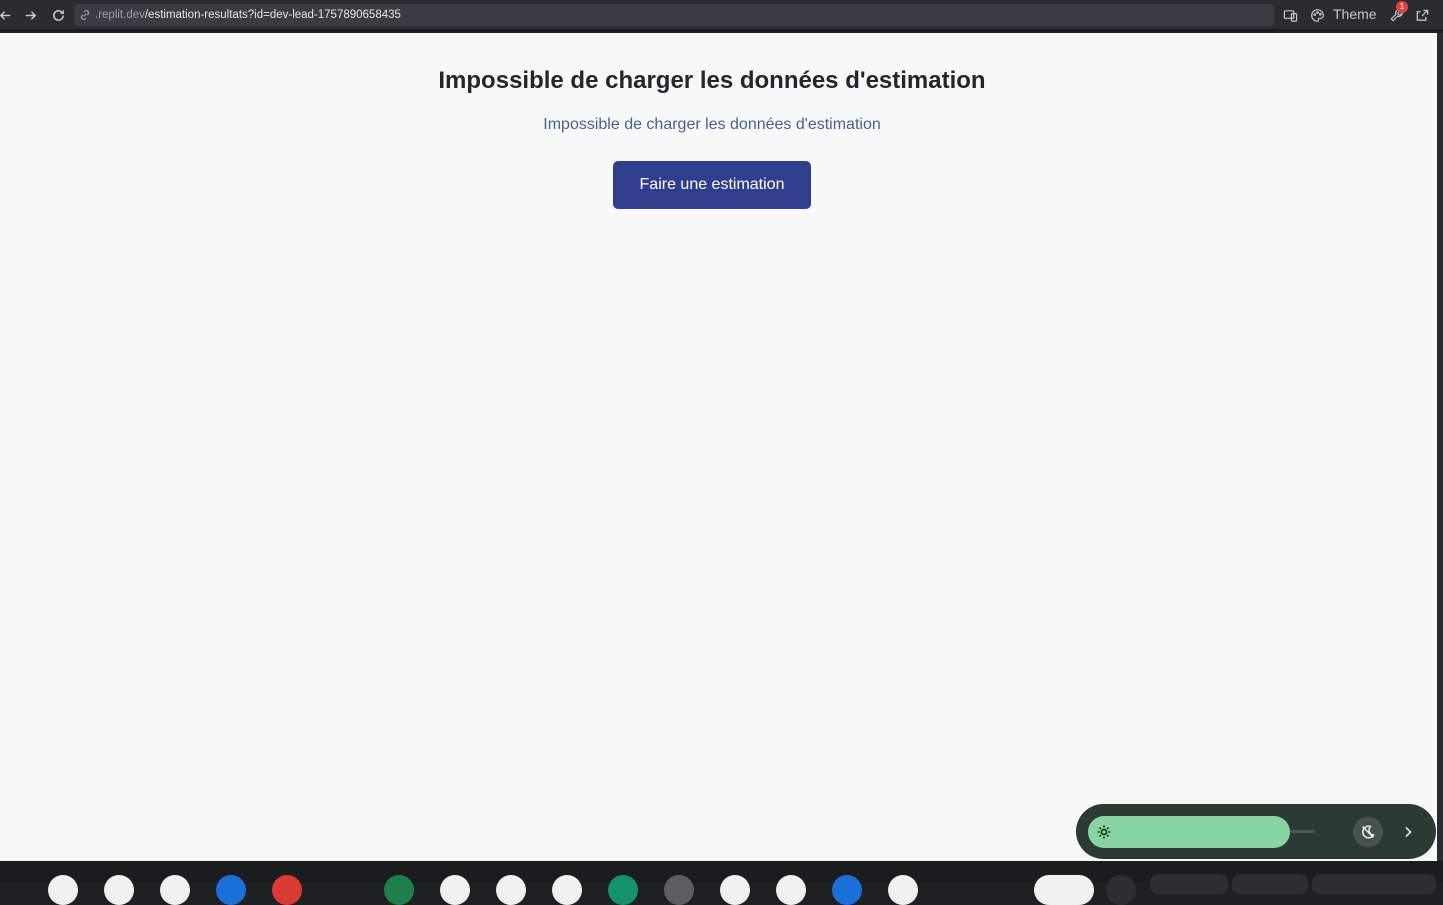 This screenshot has width=1443, height=905. I want to click on link-icon, so click(85, 15).